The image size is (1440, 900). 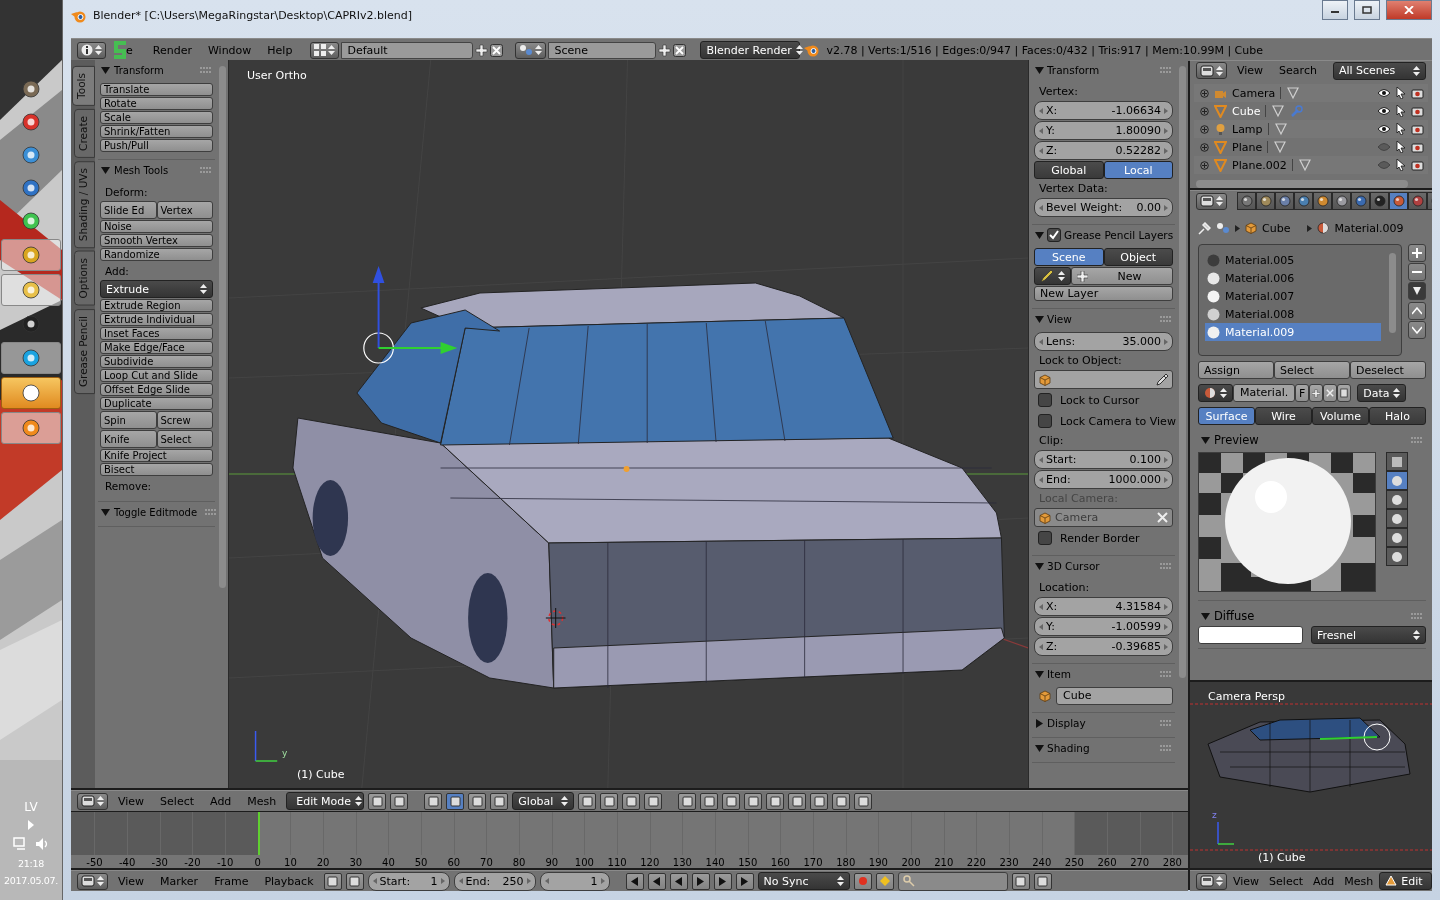 I want to click on toggle-button: Scene, so click(x=1069, y=257).